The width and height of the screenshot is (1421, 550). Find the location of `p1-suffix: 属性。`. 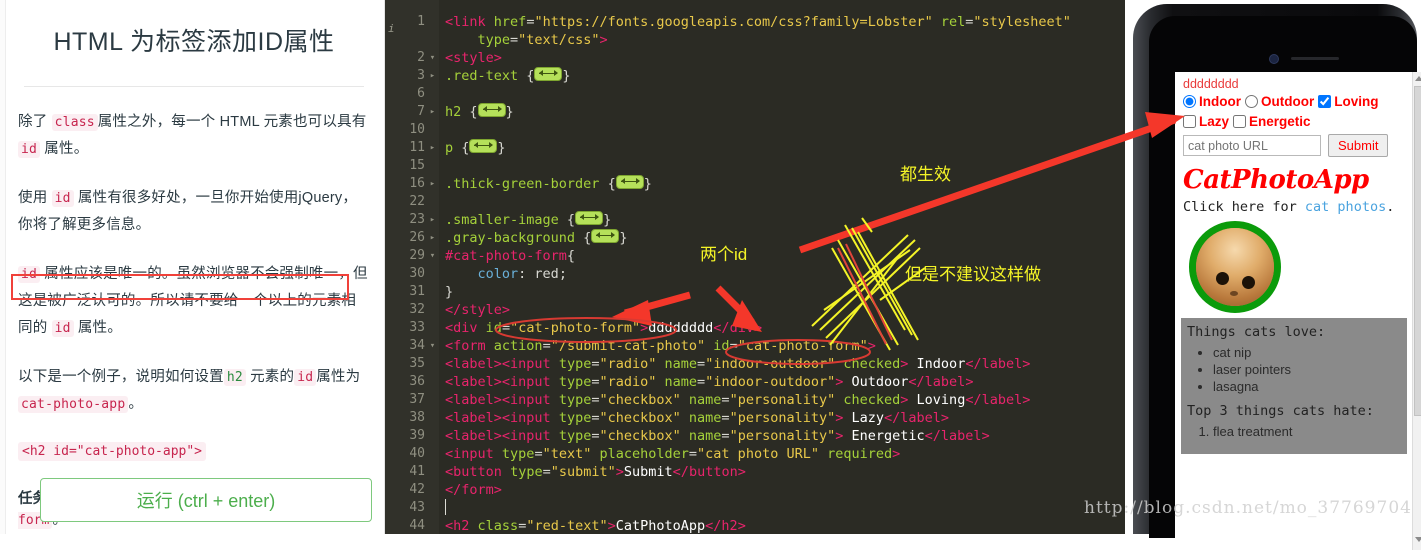

p1-suffix: 属性。 is located at coordinates (64, 149).